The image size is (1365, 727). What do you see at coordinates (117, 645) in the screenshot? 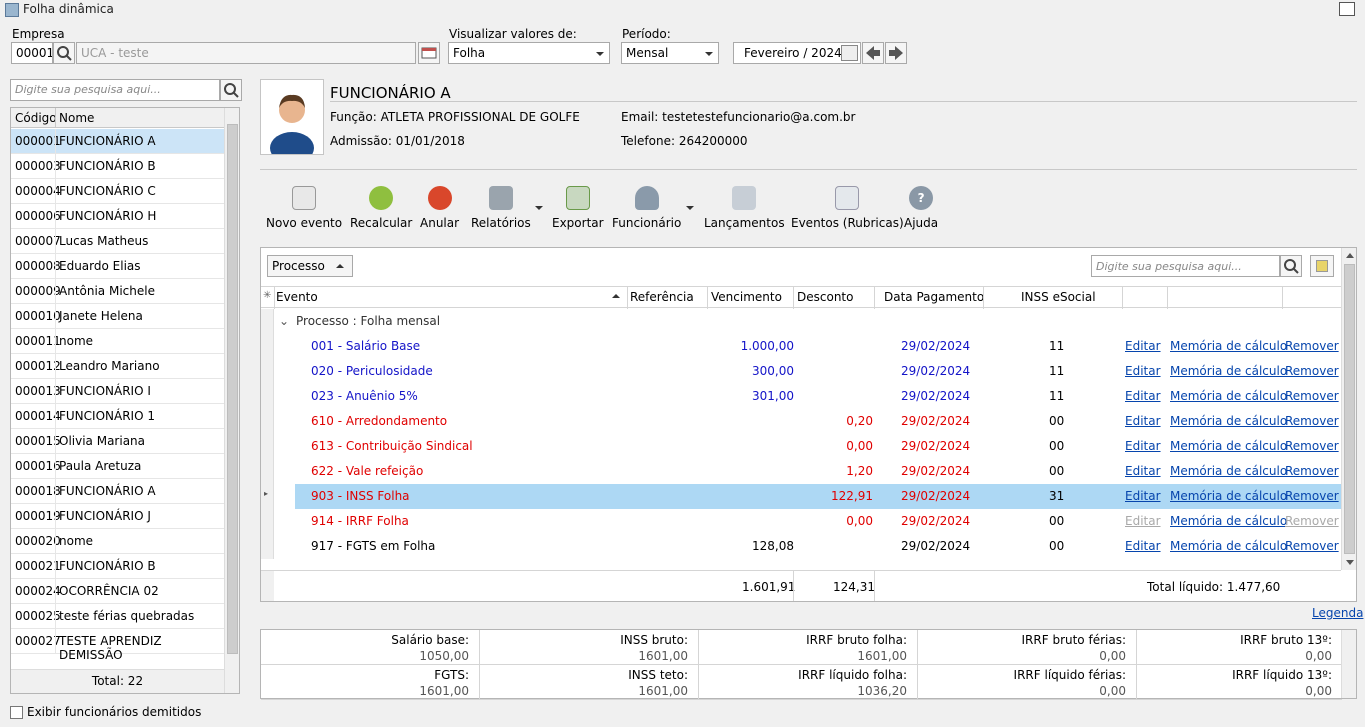
I see `employee-row: 000027 TESTE APRENDIZ DEMISSÃO` at bounding box center [117, 645].